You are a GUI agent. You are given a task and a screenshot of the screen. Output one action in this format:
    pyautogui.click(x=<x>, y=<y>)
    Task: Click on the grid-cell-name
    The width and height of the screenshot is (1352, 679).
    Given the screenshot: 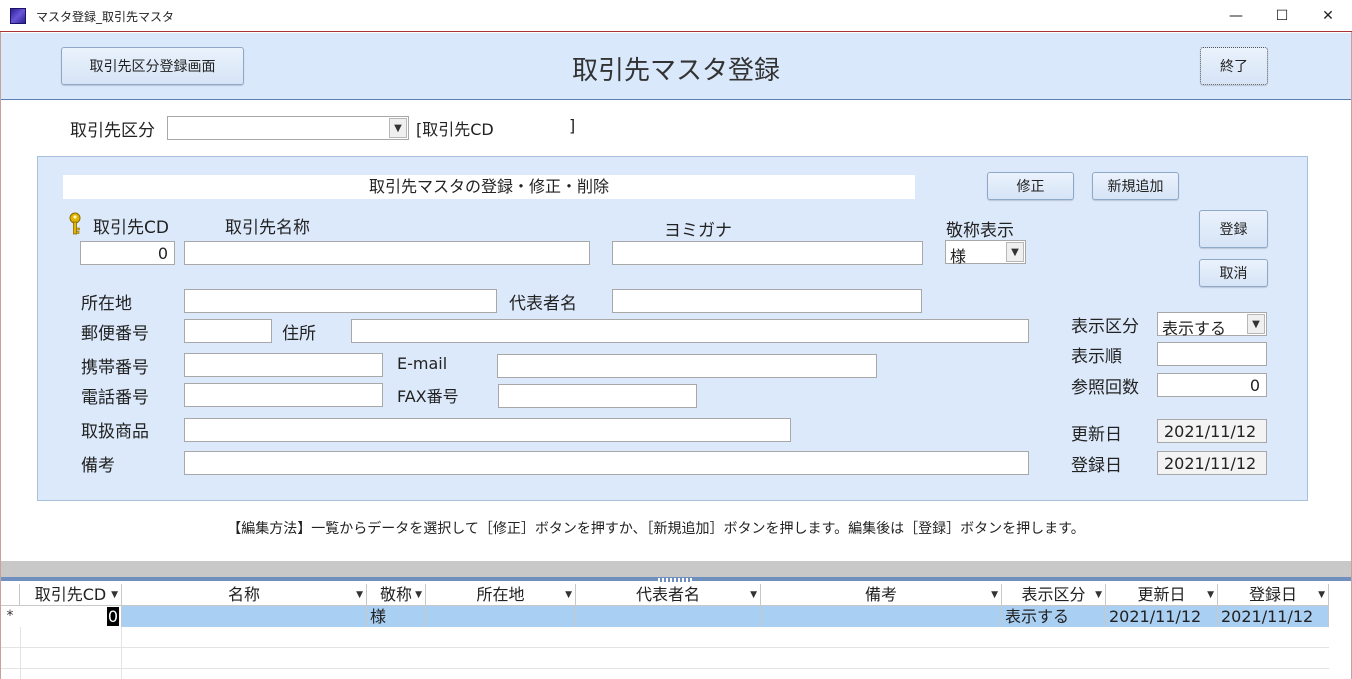 What is the action you would take?
    pyautogui.click(x=244, y=616)
    